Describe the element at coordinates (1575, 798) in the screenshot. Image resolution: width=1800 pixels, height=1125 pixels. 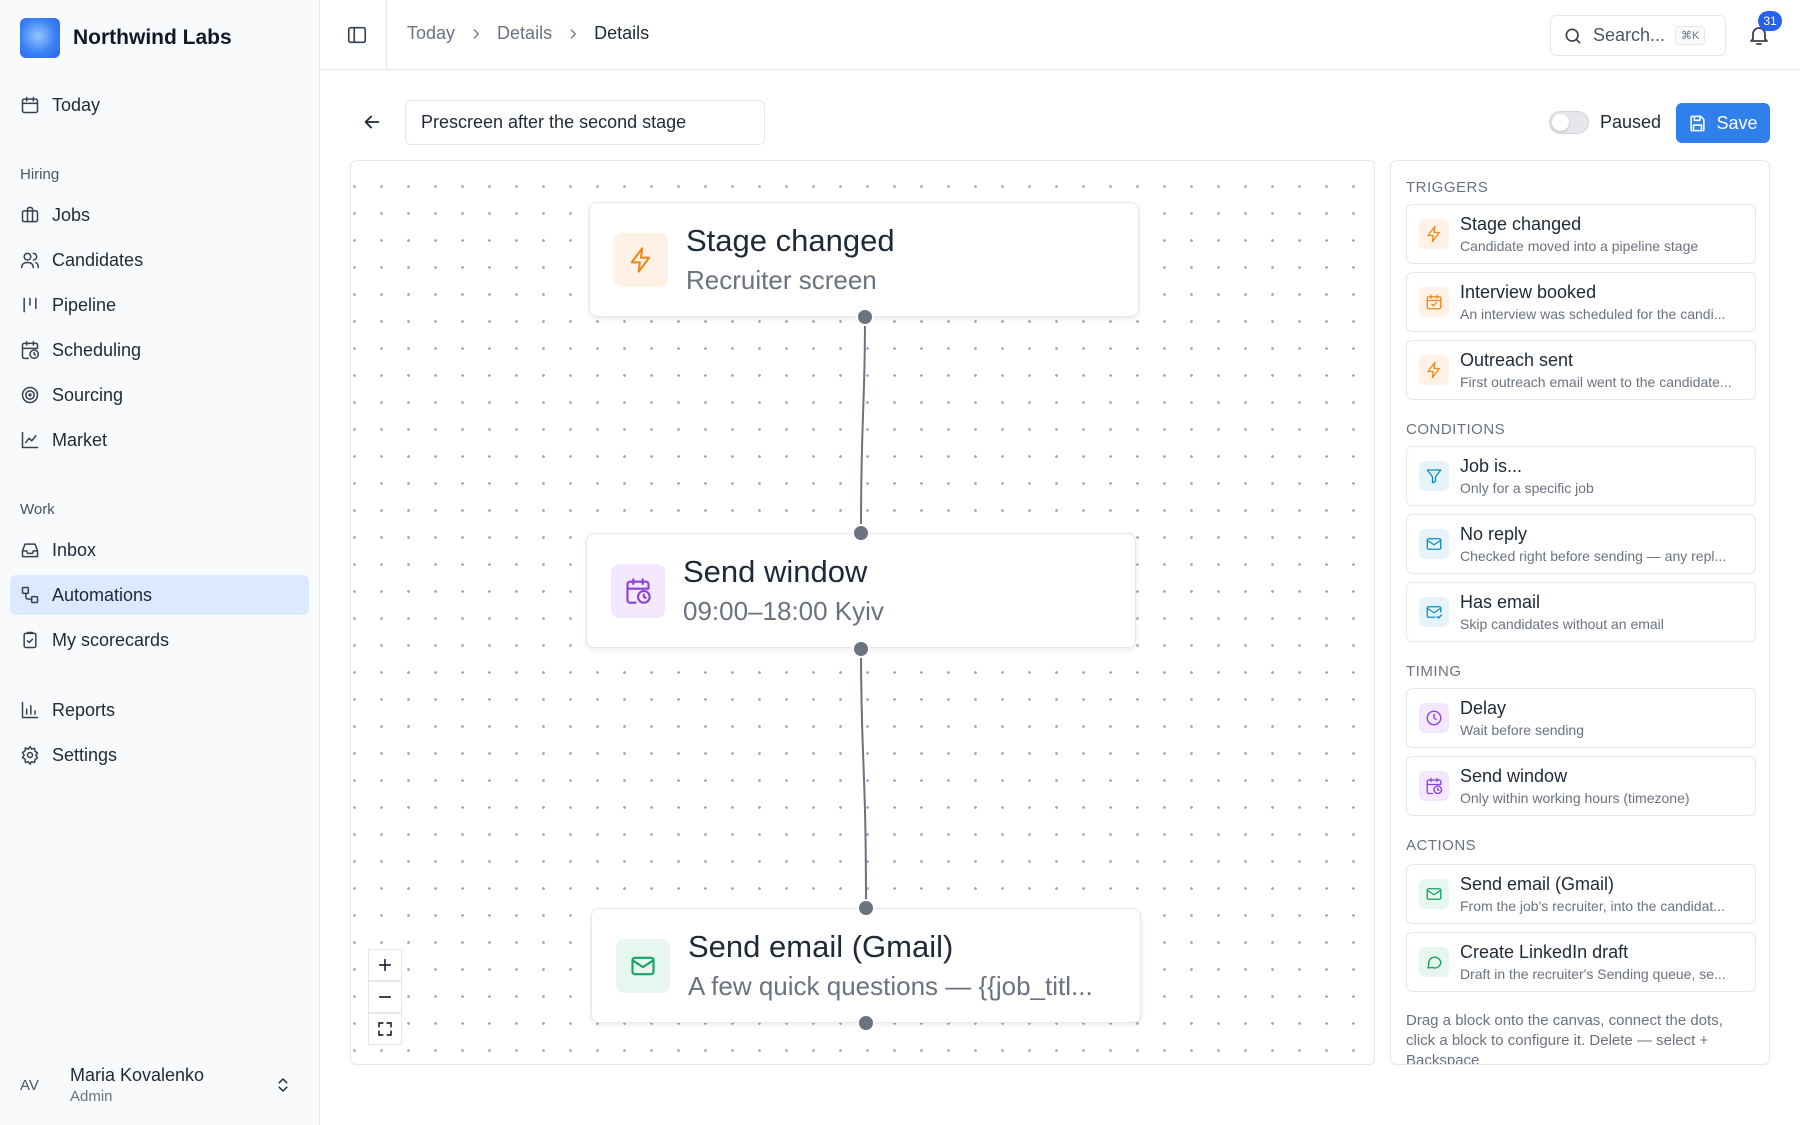
I see `block-description: Only within working hours (timezone)` at that location.